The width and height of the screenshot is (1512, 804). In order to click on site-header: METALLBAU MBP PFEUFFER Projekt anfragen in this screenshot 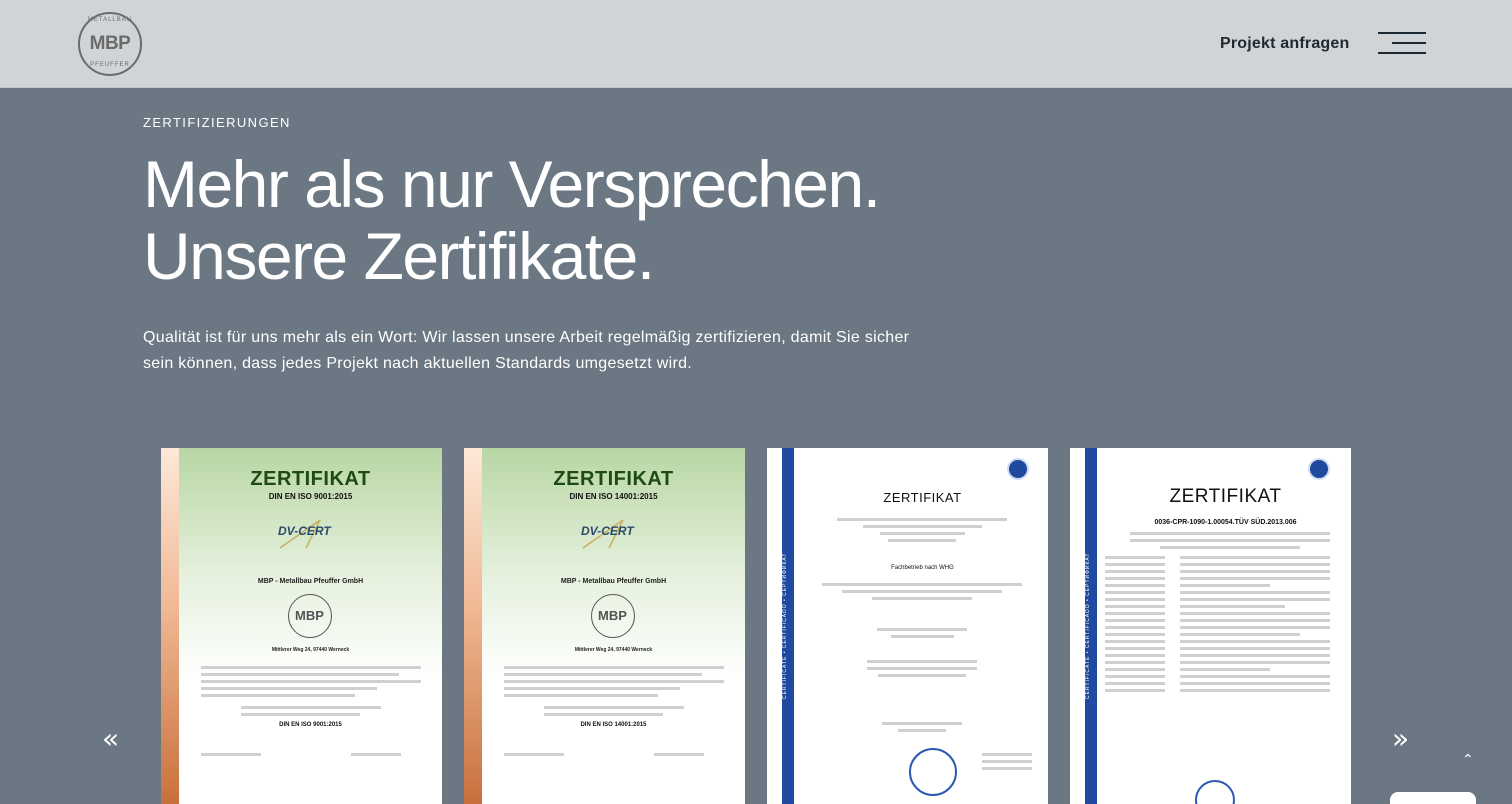, I will do `click(756, 44)`.